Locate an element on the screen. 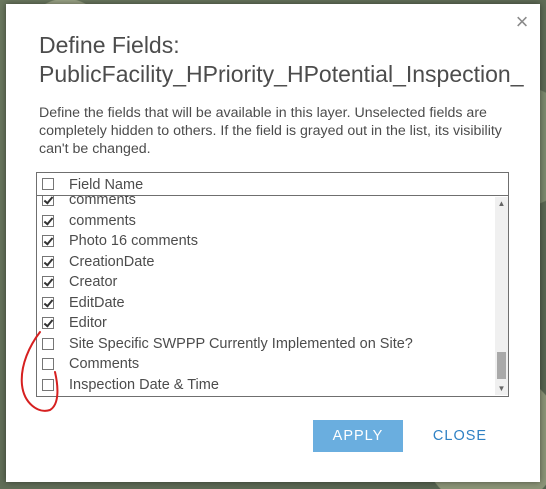 The width and height of the screenshot is (546, 489). field-label: Comments is located at coordinates (104, 364).